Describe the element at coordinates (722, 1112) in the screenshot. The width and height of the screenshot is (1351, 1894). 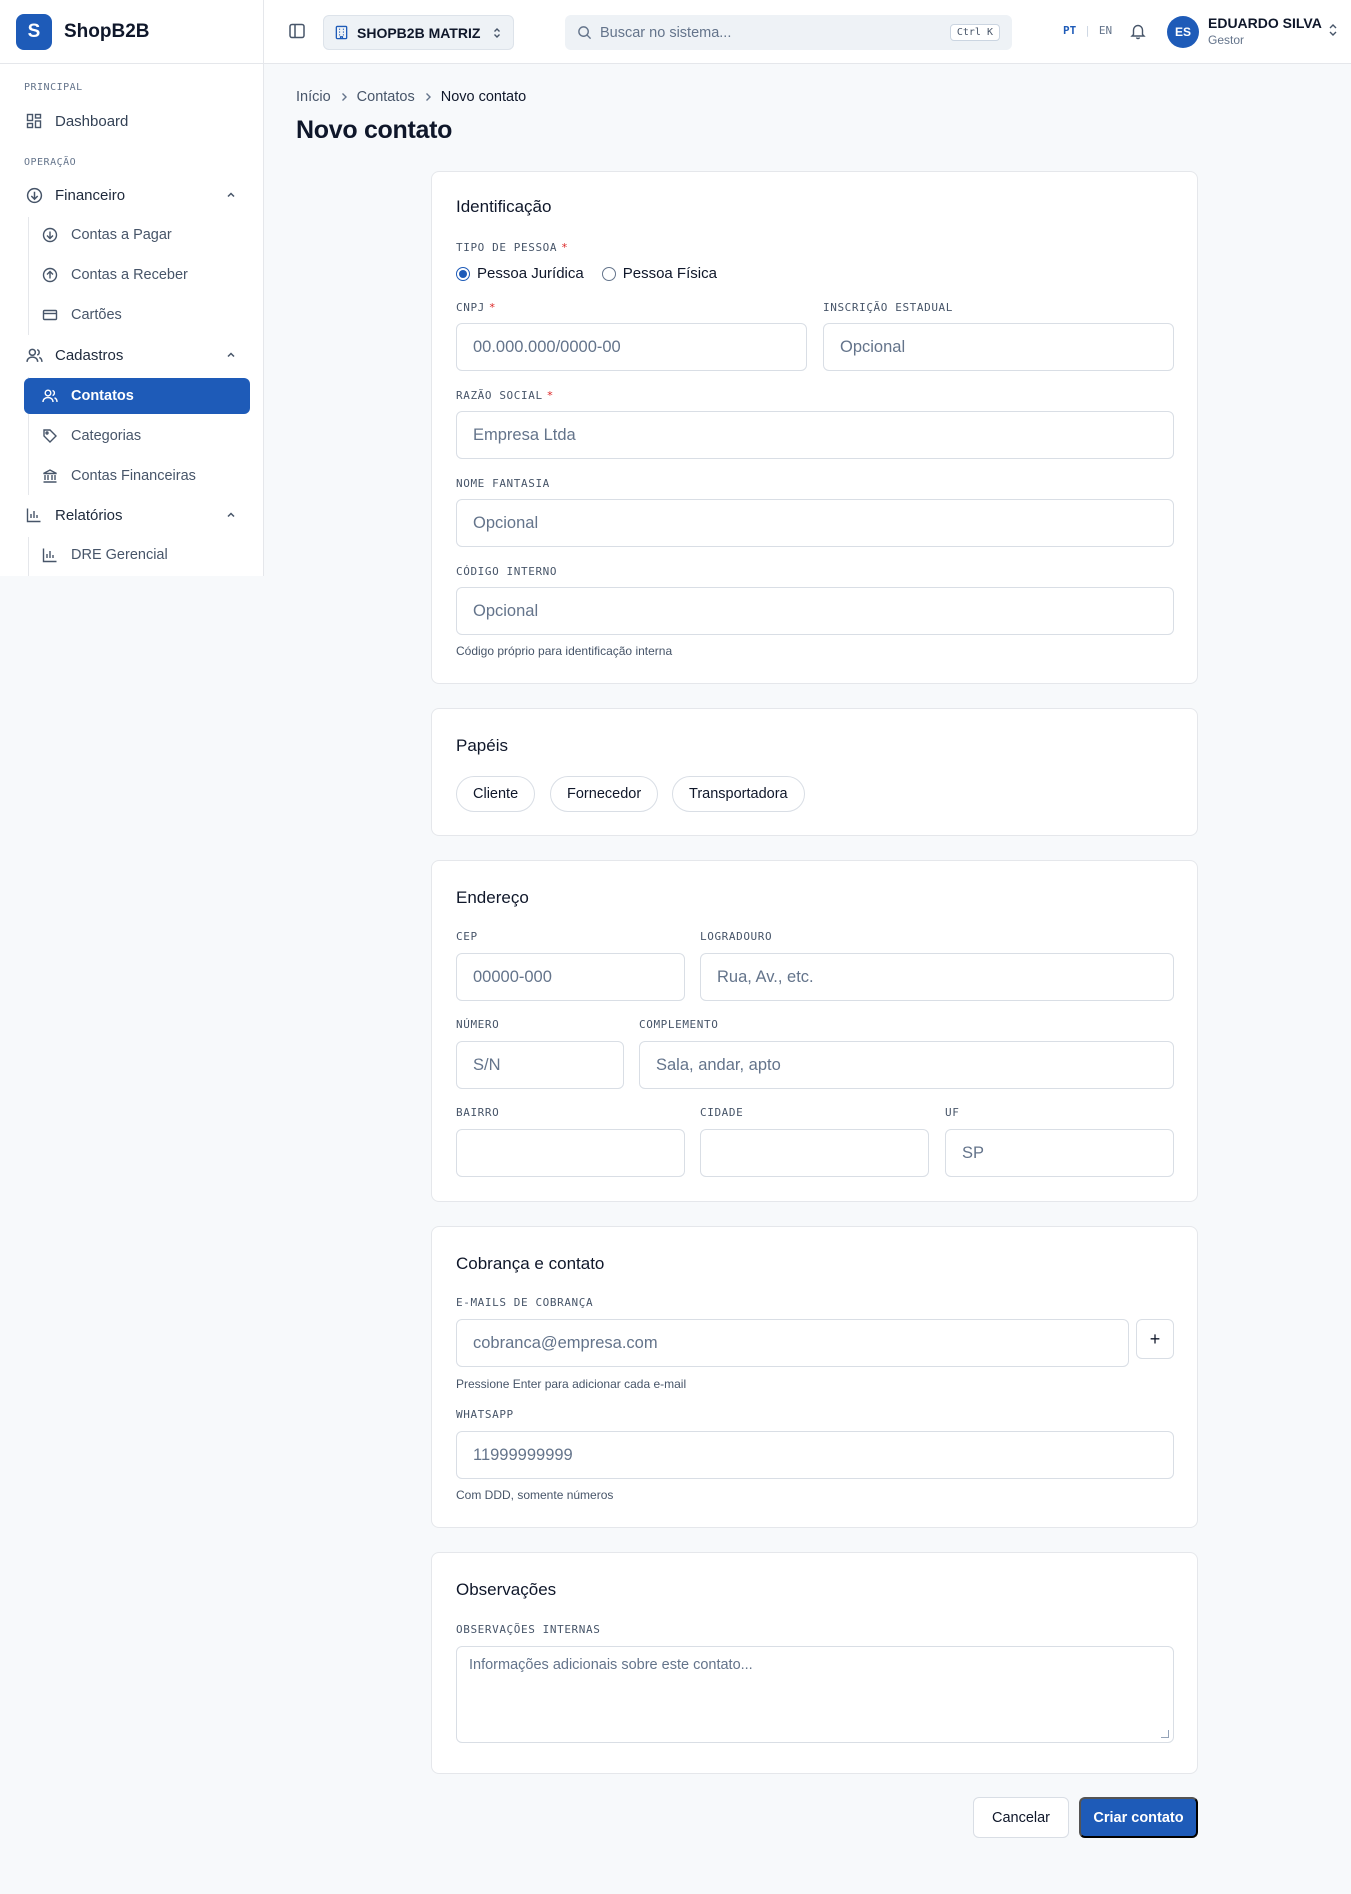
I see `cidade-label: CIDADE` at that location.